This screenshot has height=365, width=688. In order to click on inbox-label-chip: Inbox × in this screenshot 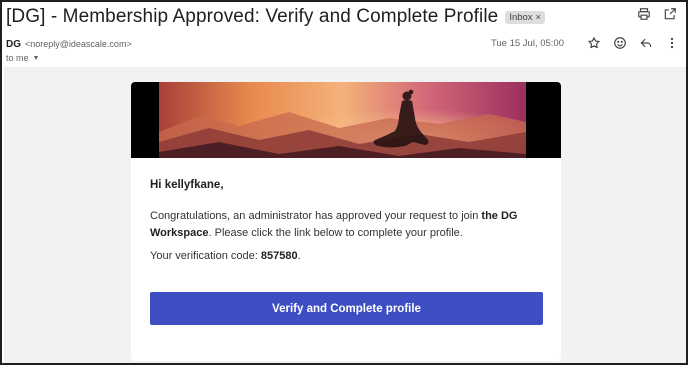, I will do `click(525, 17)`.